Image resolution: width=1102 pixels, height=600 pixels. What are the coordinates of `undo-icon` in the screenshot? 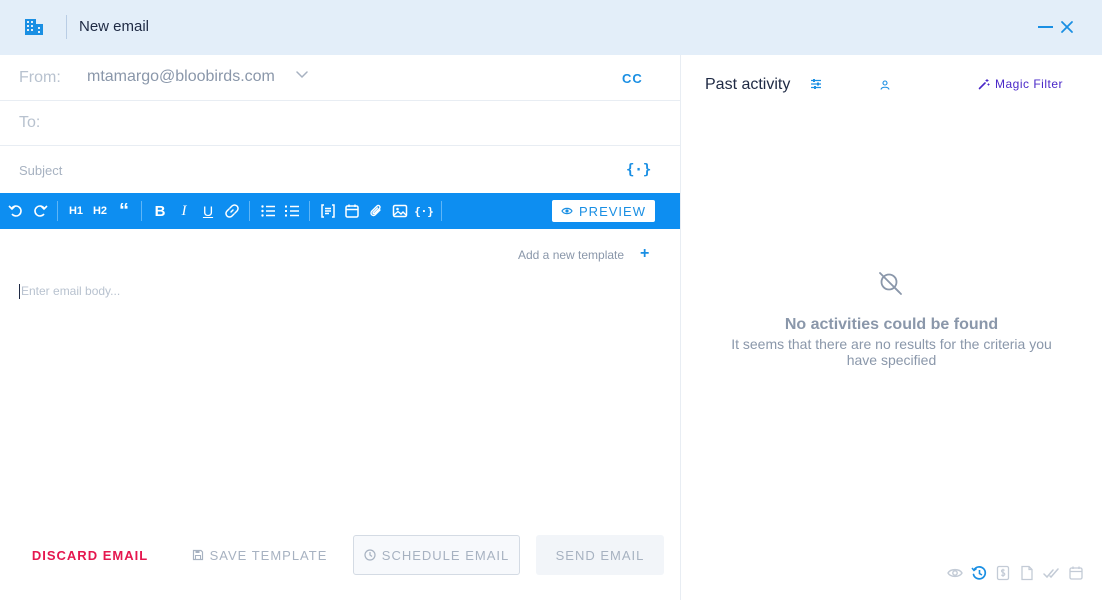 It's located at (16, 211).